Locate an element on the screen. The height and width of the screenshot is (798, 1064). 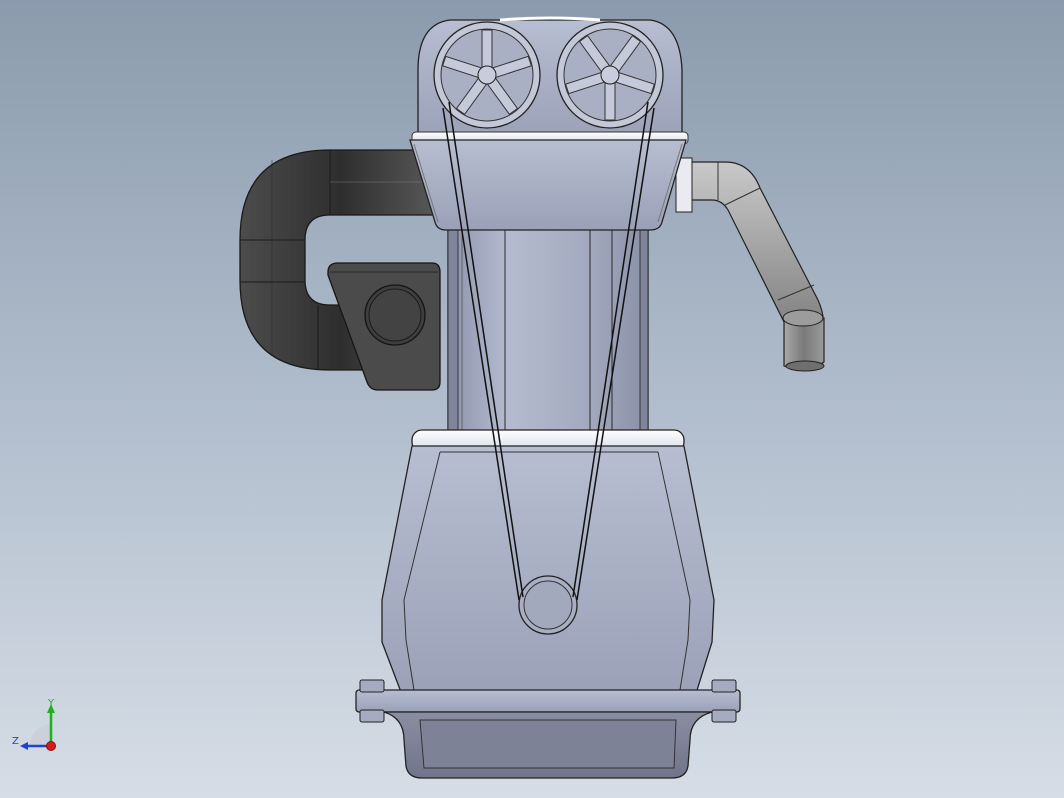
crankcase is located at coordinates (548, 571).